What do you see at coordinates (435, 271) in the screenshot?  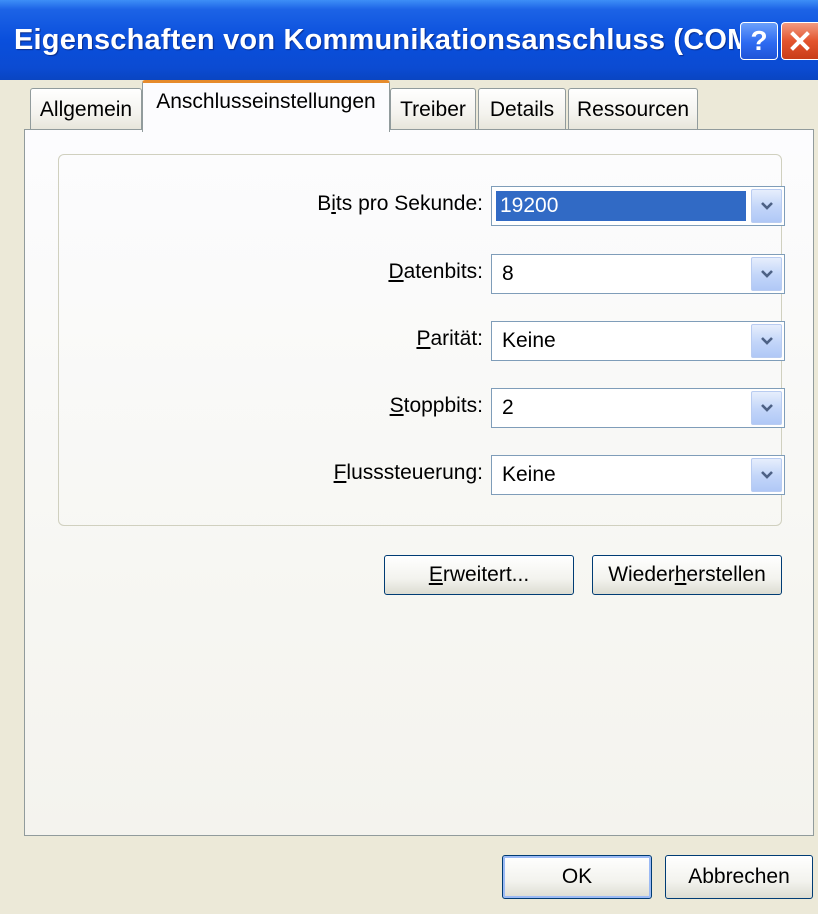 I see `data-bits-label: Datenbits:` at bounding box center [435, 271].